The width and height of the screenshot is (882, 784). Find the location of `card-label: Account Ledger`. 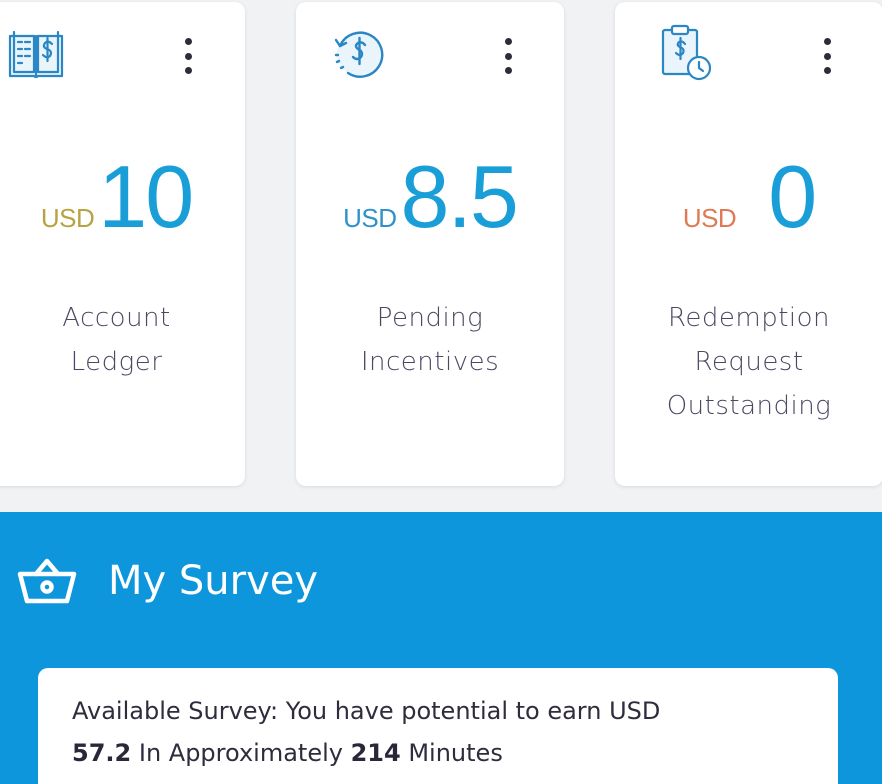

card-label: Account Ledger is located at coordinates (122, 340).